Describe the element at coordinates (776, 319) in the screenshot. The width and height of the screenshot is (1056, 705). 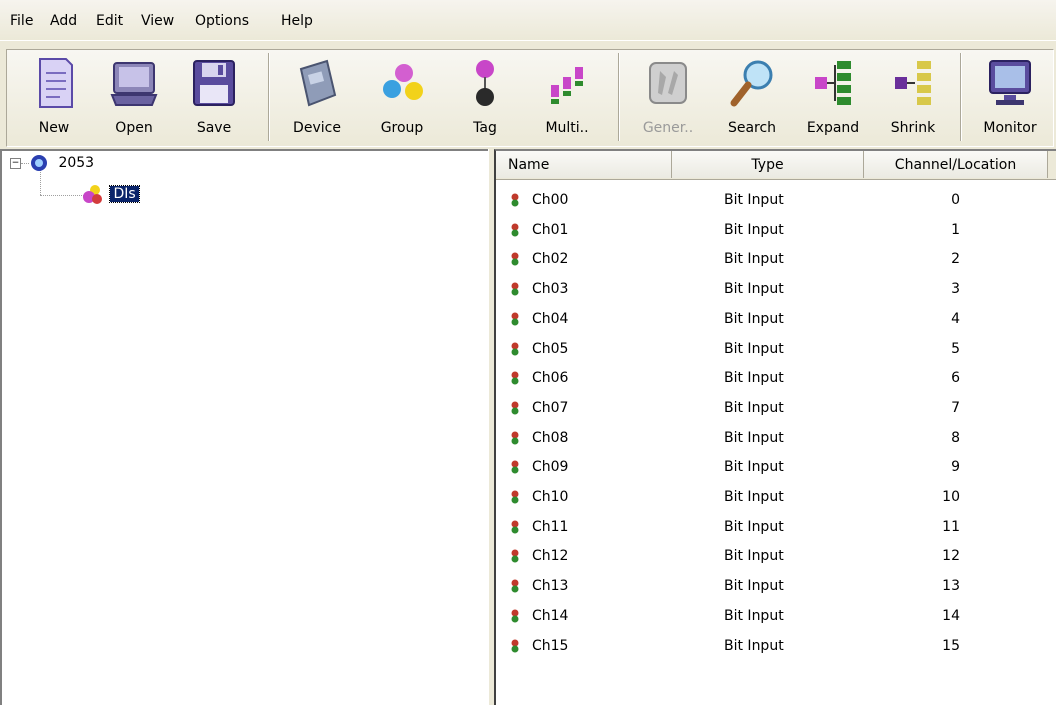
I see `list-row: Ch04 Bit Input 4` at that location.